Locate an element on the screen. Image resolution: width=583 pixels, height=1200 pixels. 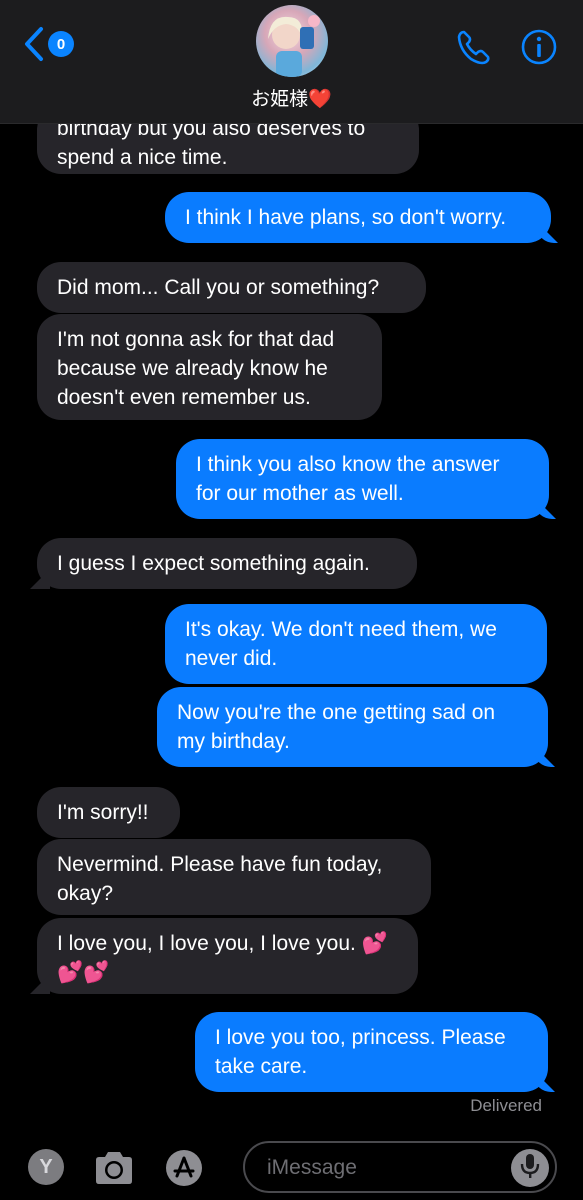
message-input-bar: Y is located at coordinates (291, 1165).